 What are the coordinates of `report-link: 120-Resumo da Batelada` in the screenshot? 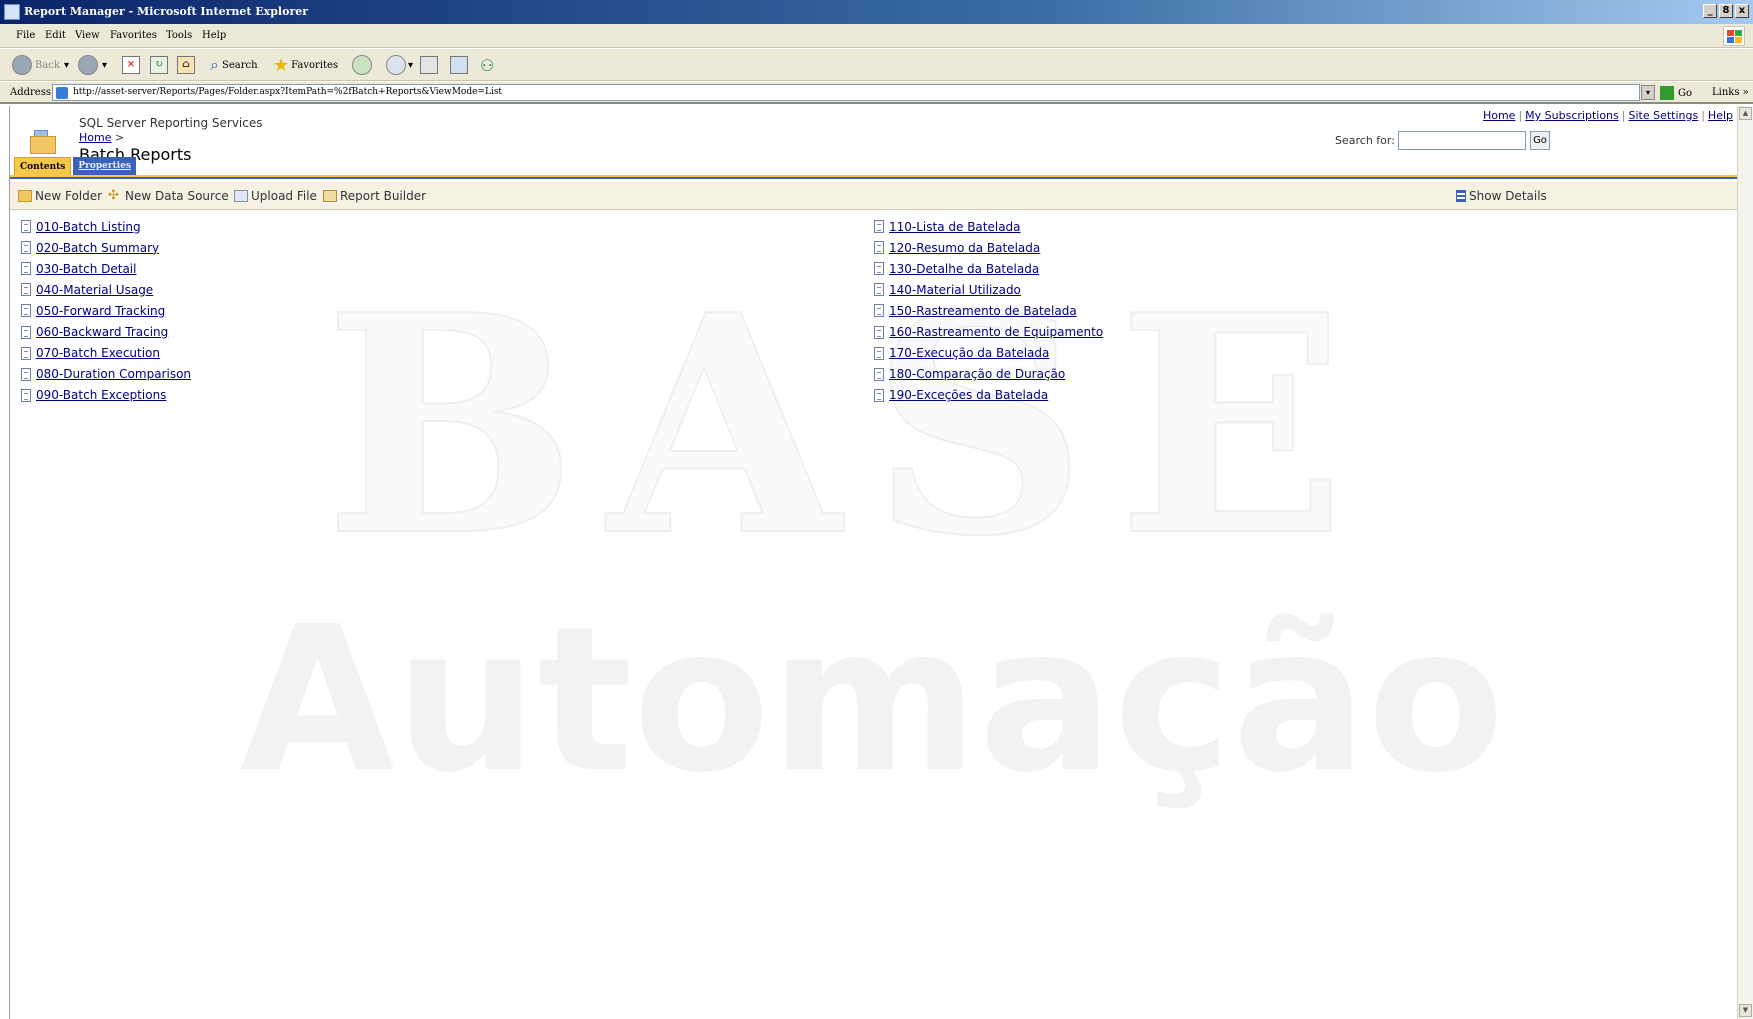 It's located at (964, 248).